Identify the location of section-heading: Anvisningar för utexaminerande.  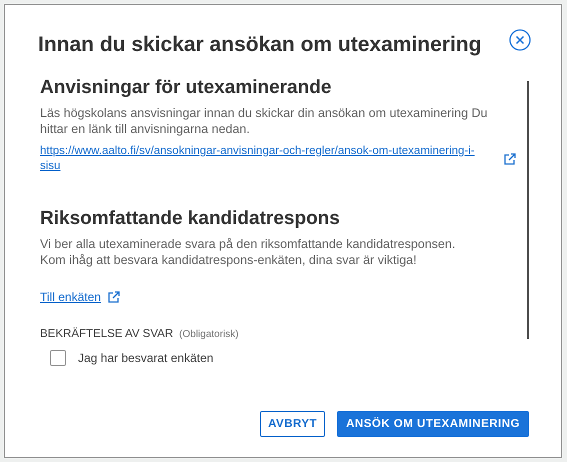
(186, 88).